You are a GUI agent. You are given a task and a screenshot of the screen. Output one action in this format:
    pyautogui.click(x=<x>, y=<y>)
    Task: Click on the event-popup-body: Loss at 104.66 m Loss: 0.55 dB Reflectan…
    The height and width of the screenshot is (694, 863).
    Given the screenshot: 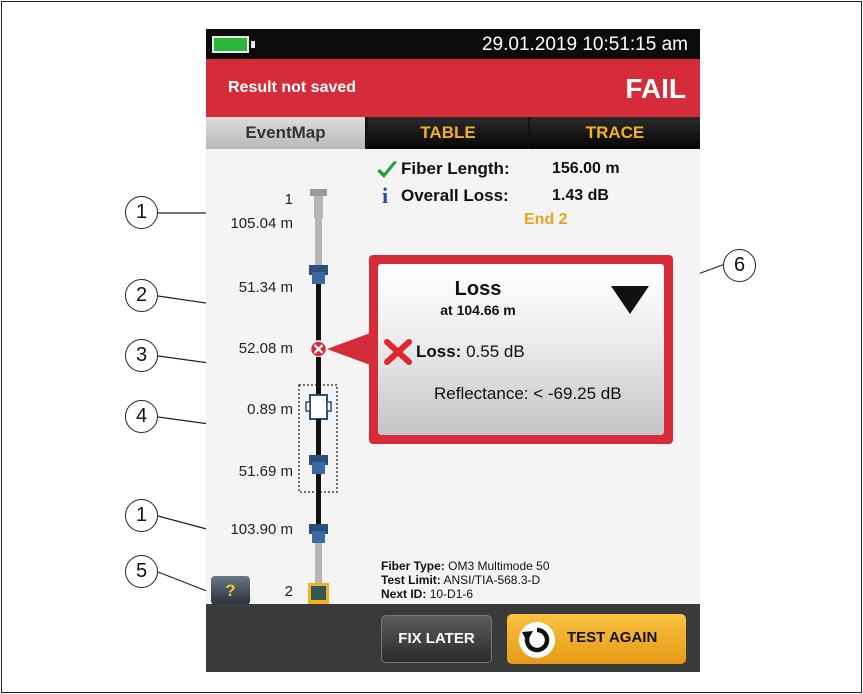 What is the action you would take?
    pyautogui.click(x=521, y=349)
    